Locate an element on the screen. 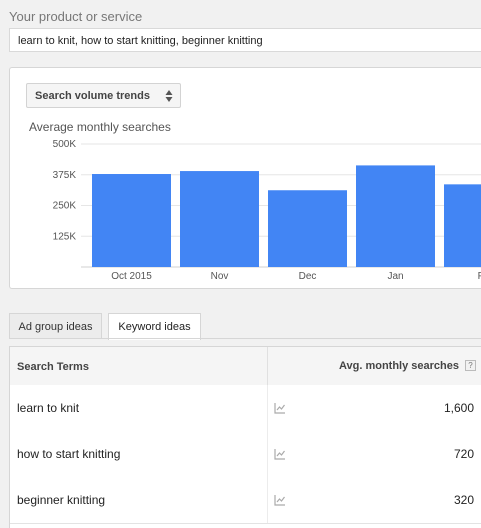  x-tick-label: Nov is located at coordinates (220, 276).